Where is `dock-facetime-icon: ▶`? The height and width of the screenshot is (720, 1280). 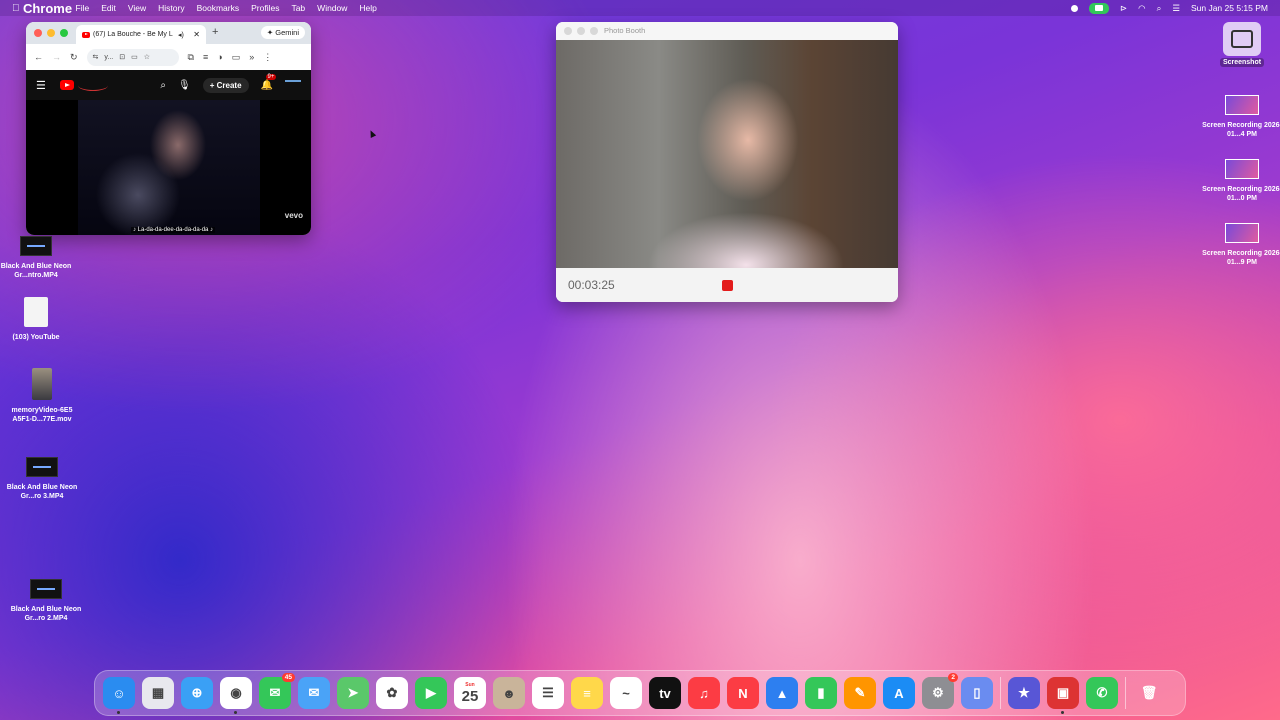 dock-facetime-icon: ▶ is located at coordinates (431, 693).